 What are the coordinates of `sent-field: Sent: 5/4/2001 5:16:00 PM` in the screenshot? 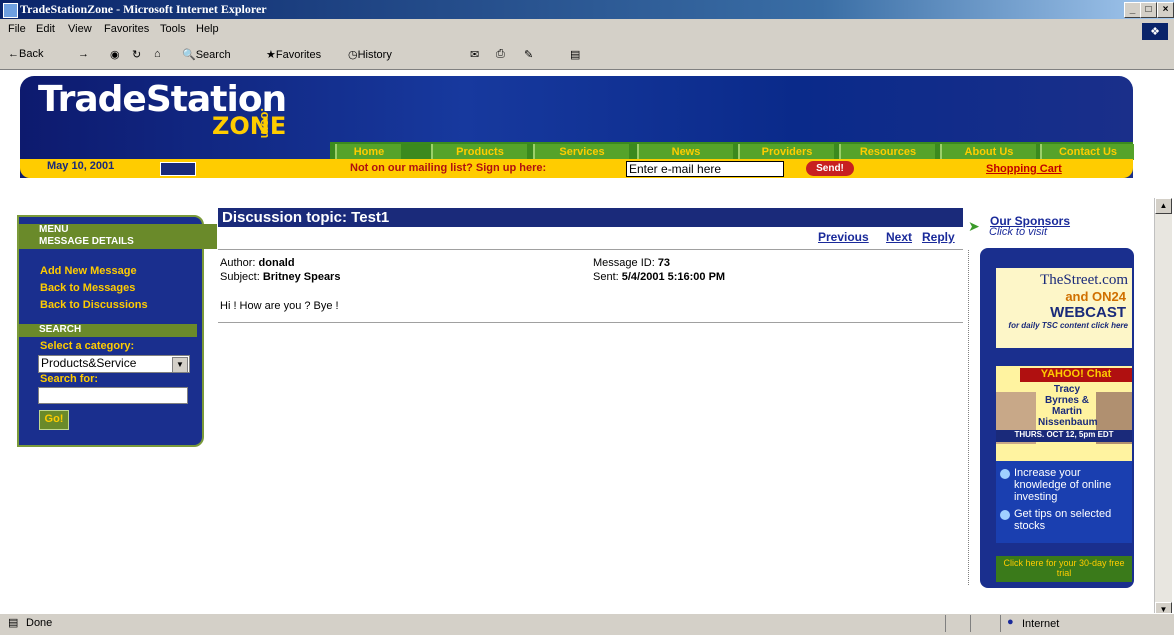 It's located at (659, 277).